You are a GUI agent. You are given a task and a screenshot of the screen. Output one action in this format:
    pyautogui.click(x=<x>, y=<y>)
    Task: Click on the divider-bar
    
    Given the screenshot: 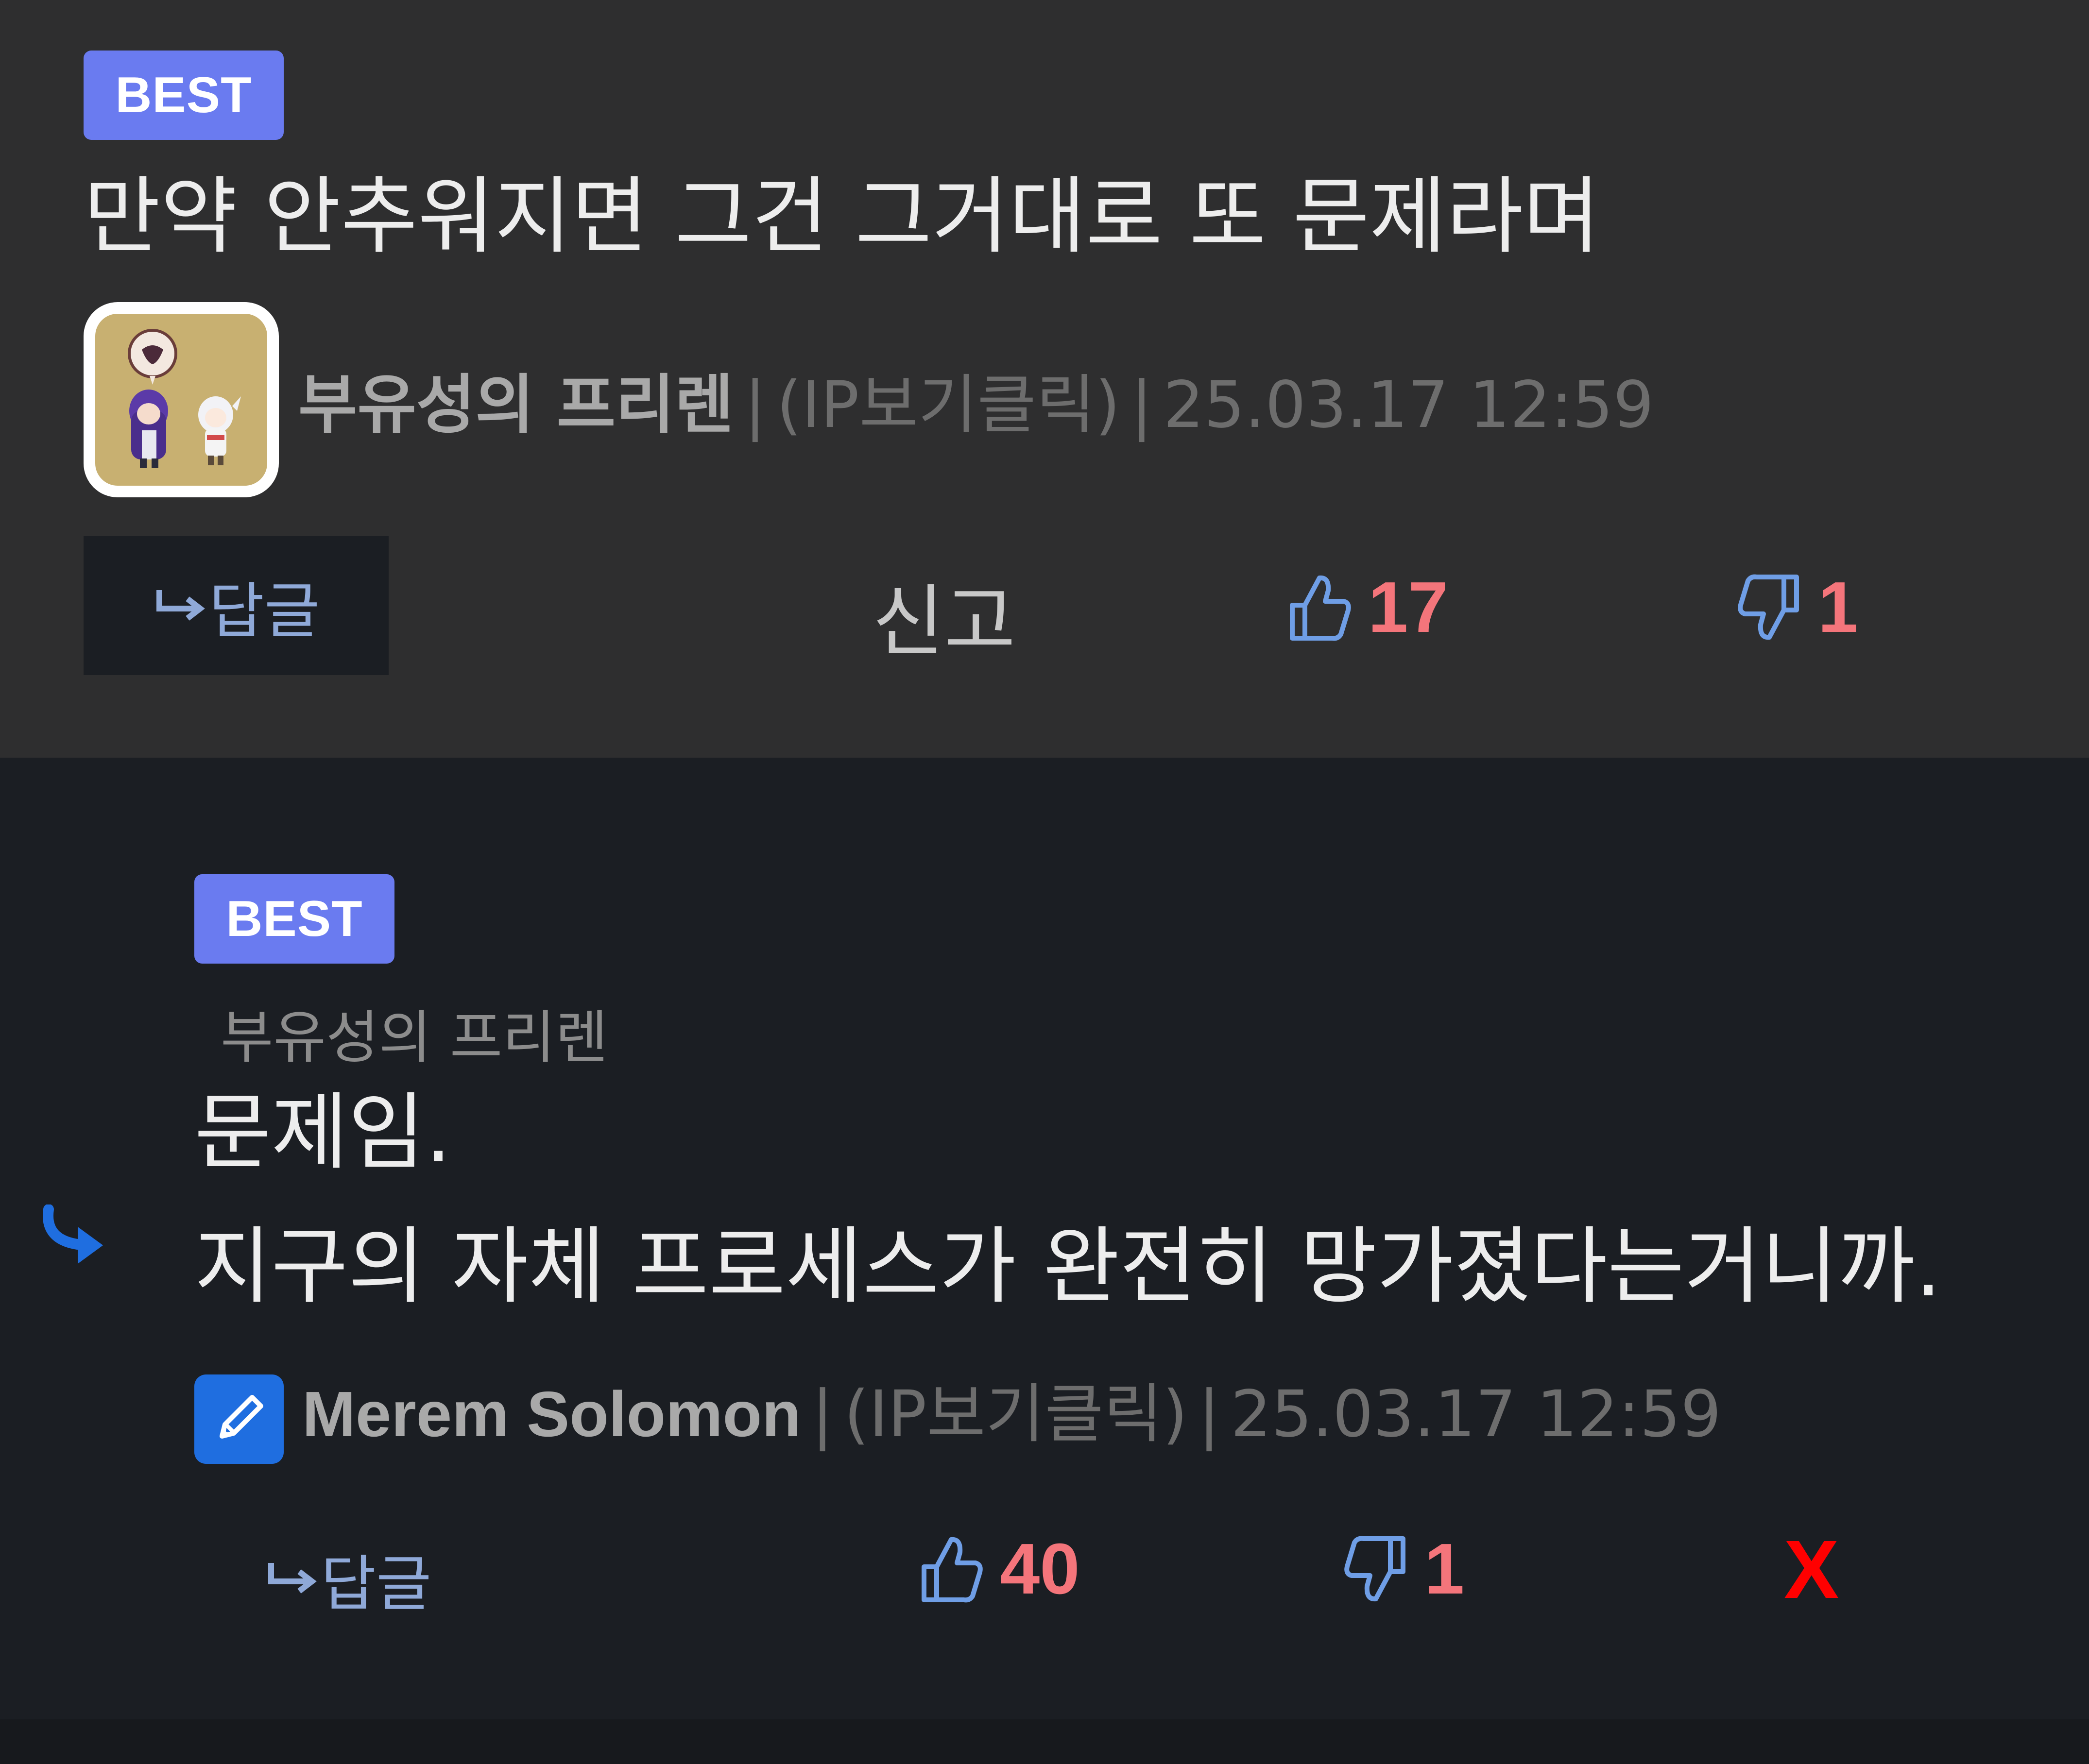 What is the action you would take?
    pyautogui.click(x=1044, y=1741)
    